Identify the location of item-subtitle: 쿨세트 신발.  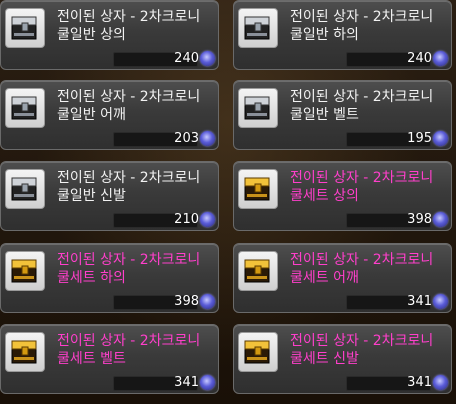
(324, 359).